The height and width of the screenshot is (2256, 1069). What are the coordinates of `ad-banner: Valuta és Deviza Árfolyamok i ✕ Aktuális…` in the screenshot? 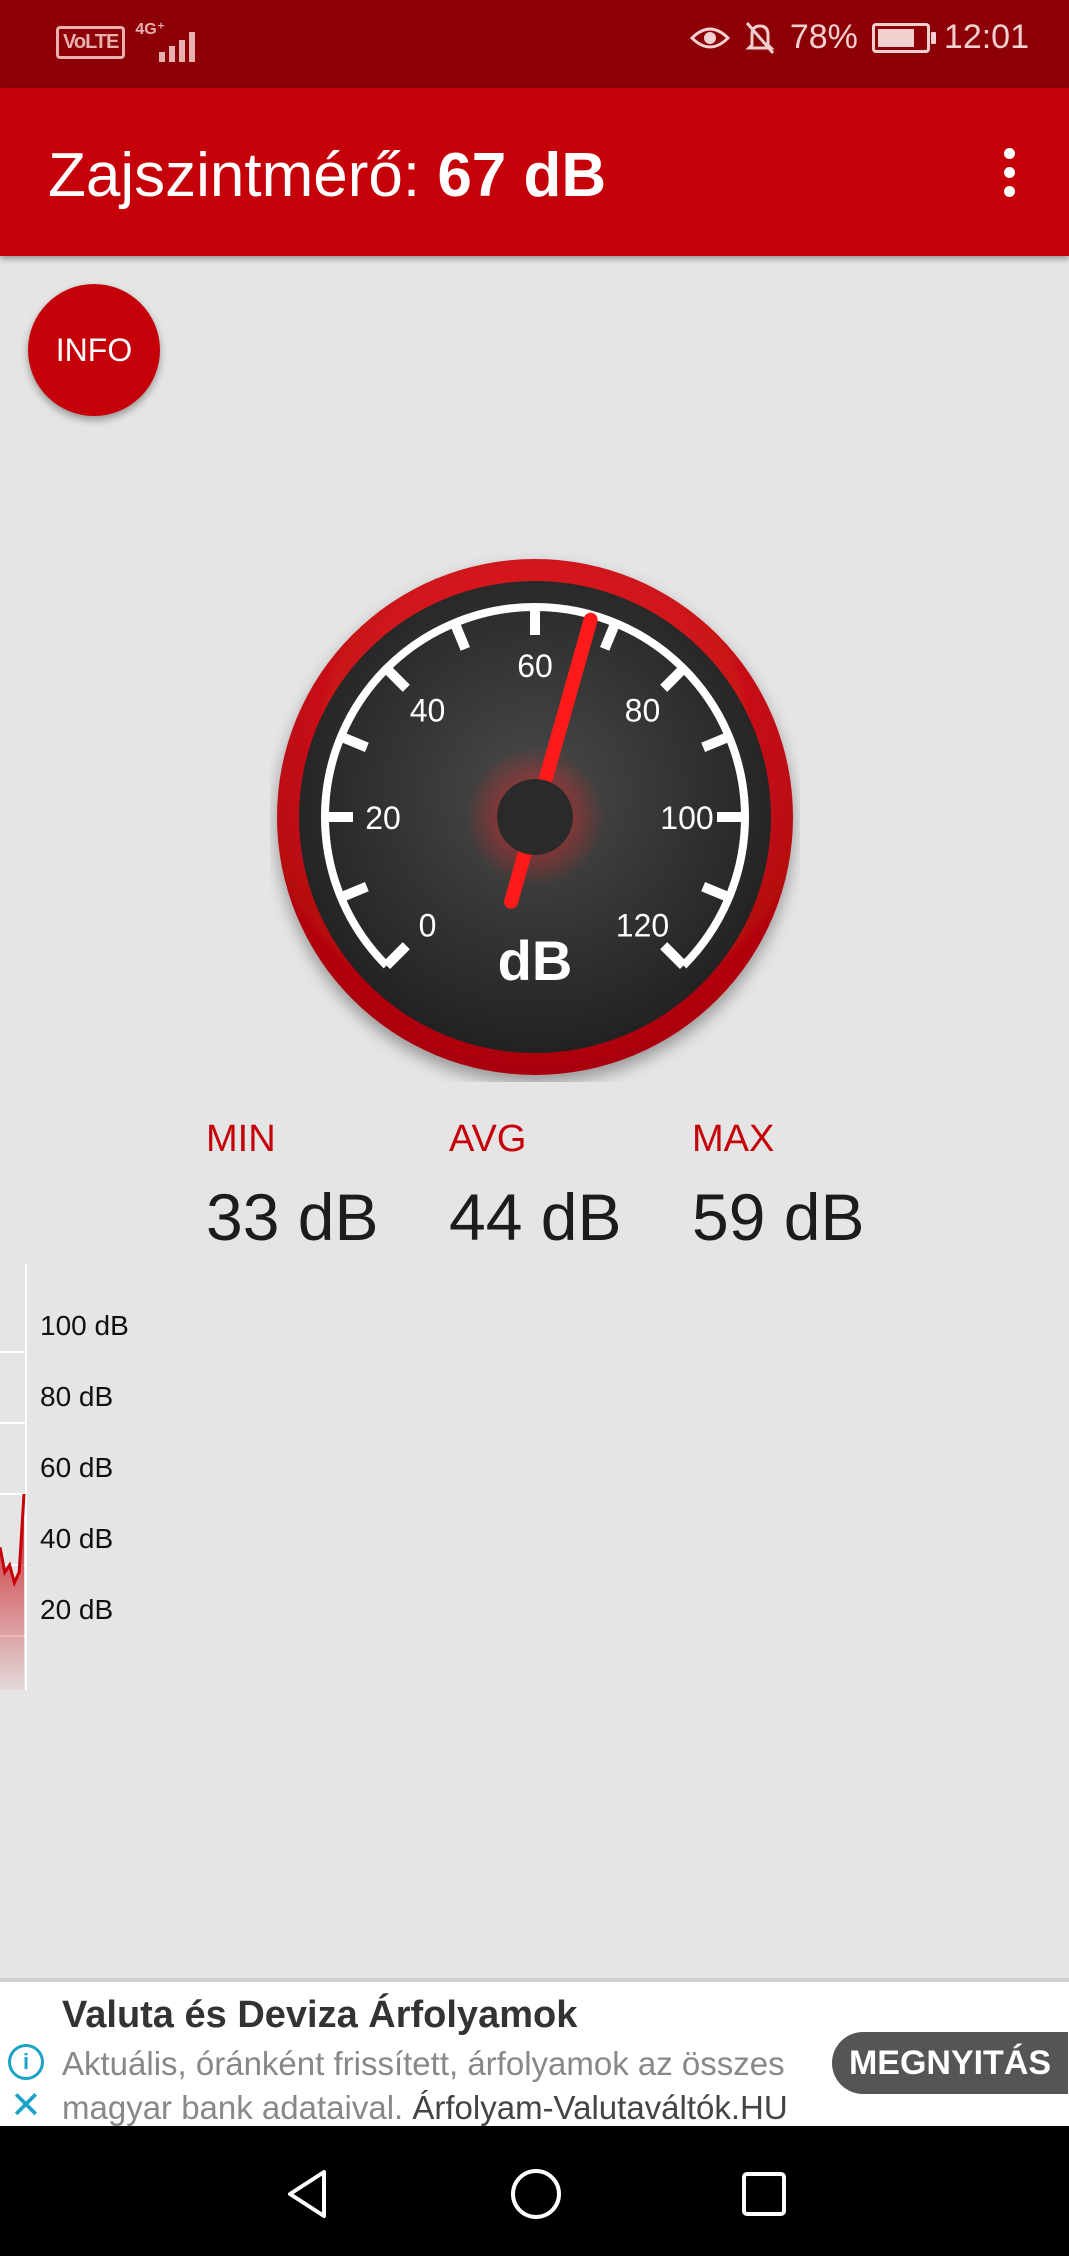 It's located at (534, 2054).